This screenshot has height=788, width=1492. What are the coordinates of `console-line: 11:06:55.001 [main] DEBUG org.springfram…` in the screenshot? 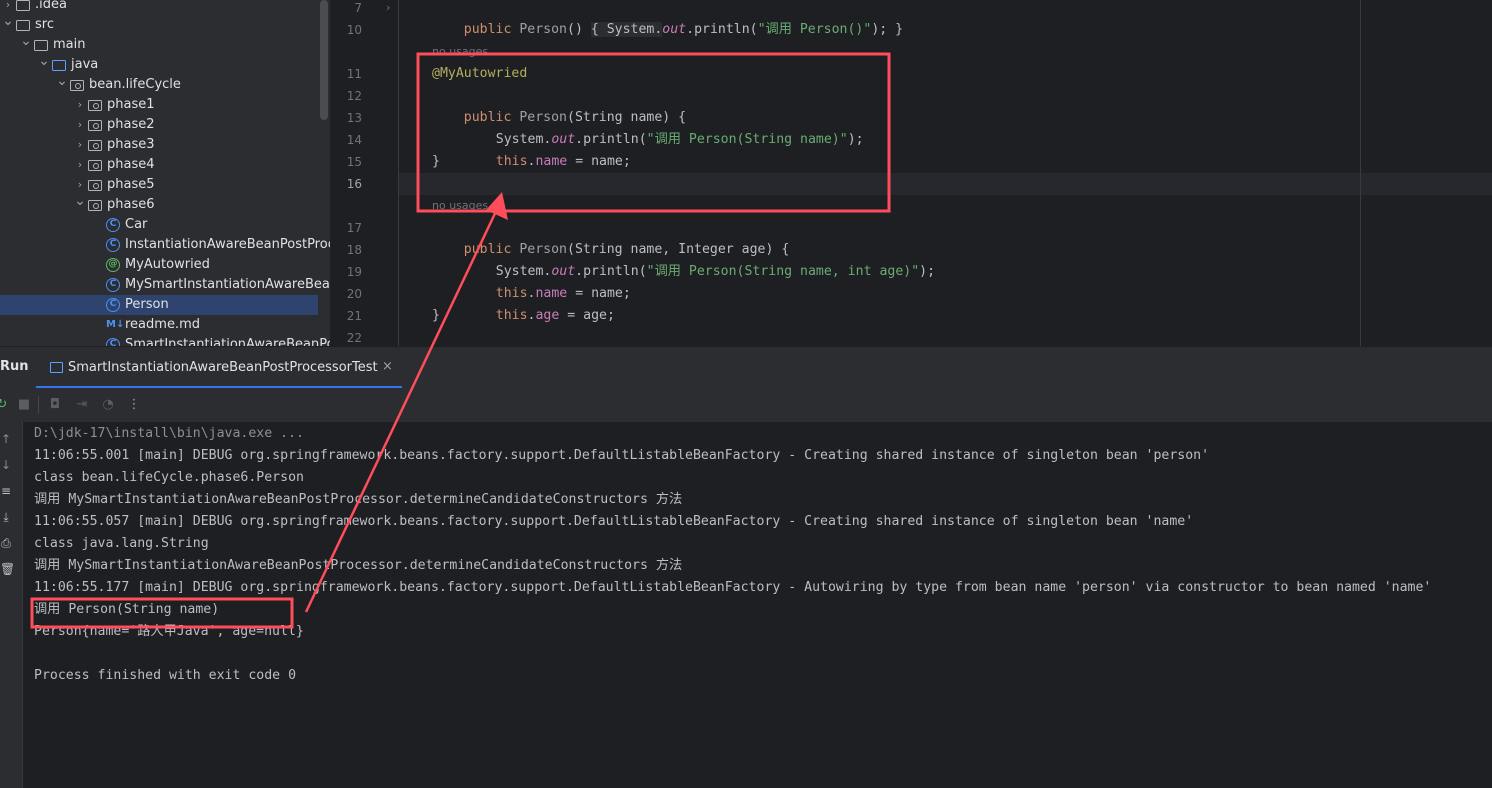 It's located at (622, 455).